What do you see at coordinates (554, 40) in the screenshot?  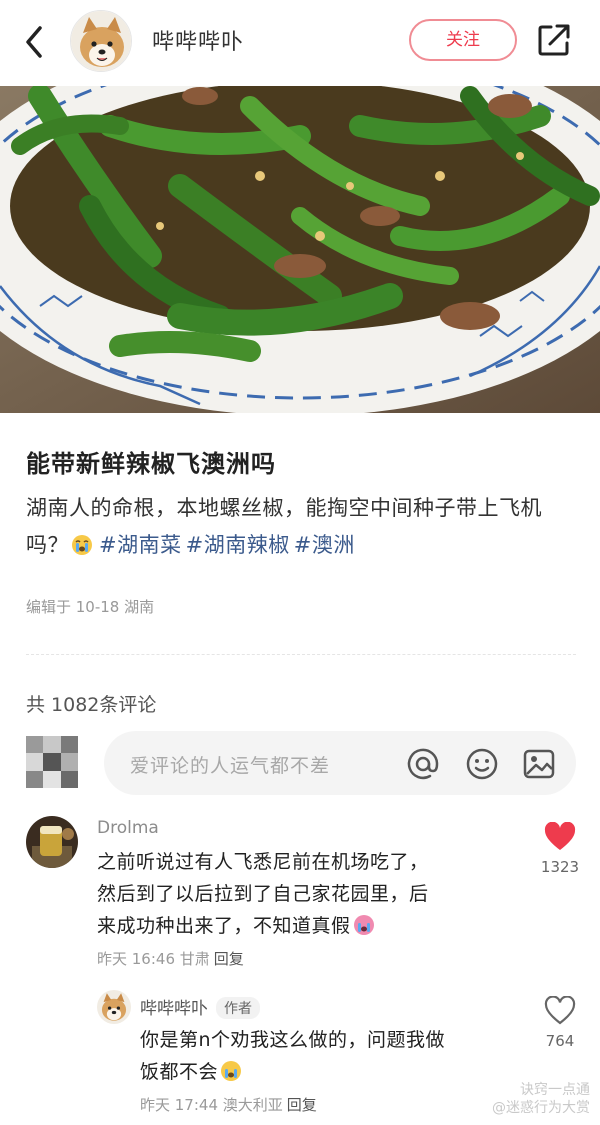 I see `share-icon` at bounding box center [554, 40].